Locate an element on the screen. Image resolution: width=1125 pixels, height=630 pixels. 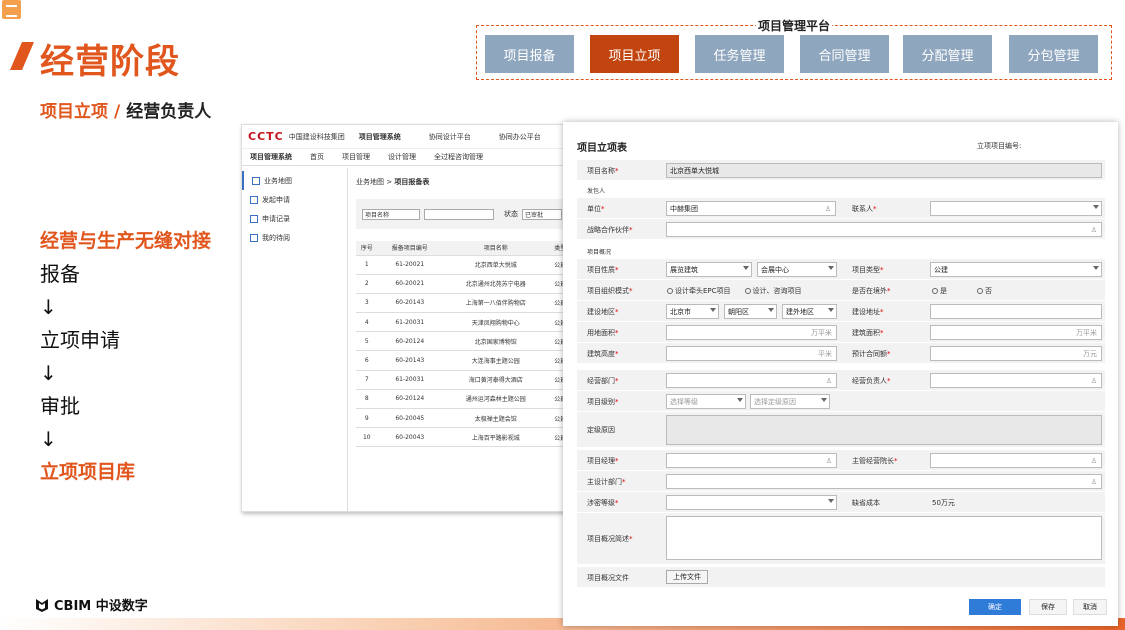
top-item-office: 协同办公平台 is located at coordinates (520, 137).